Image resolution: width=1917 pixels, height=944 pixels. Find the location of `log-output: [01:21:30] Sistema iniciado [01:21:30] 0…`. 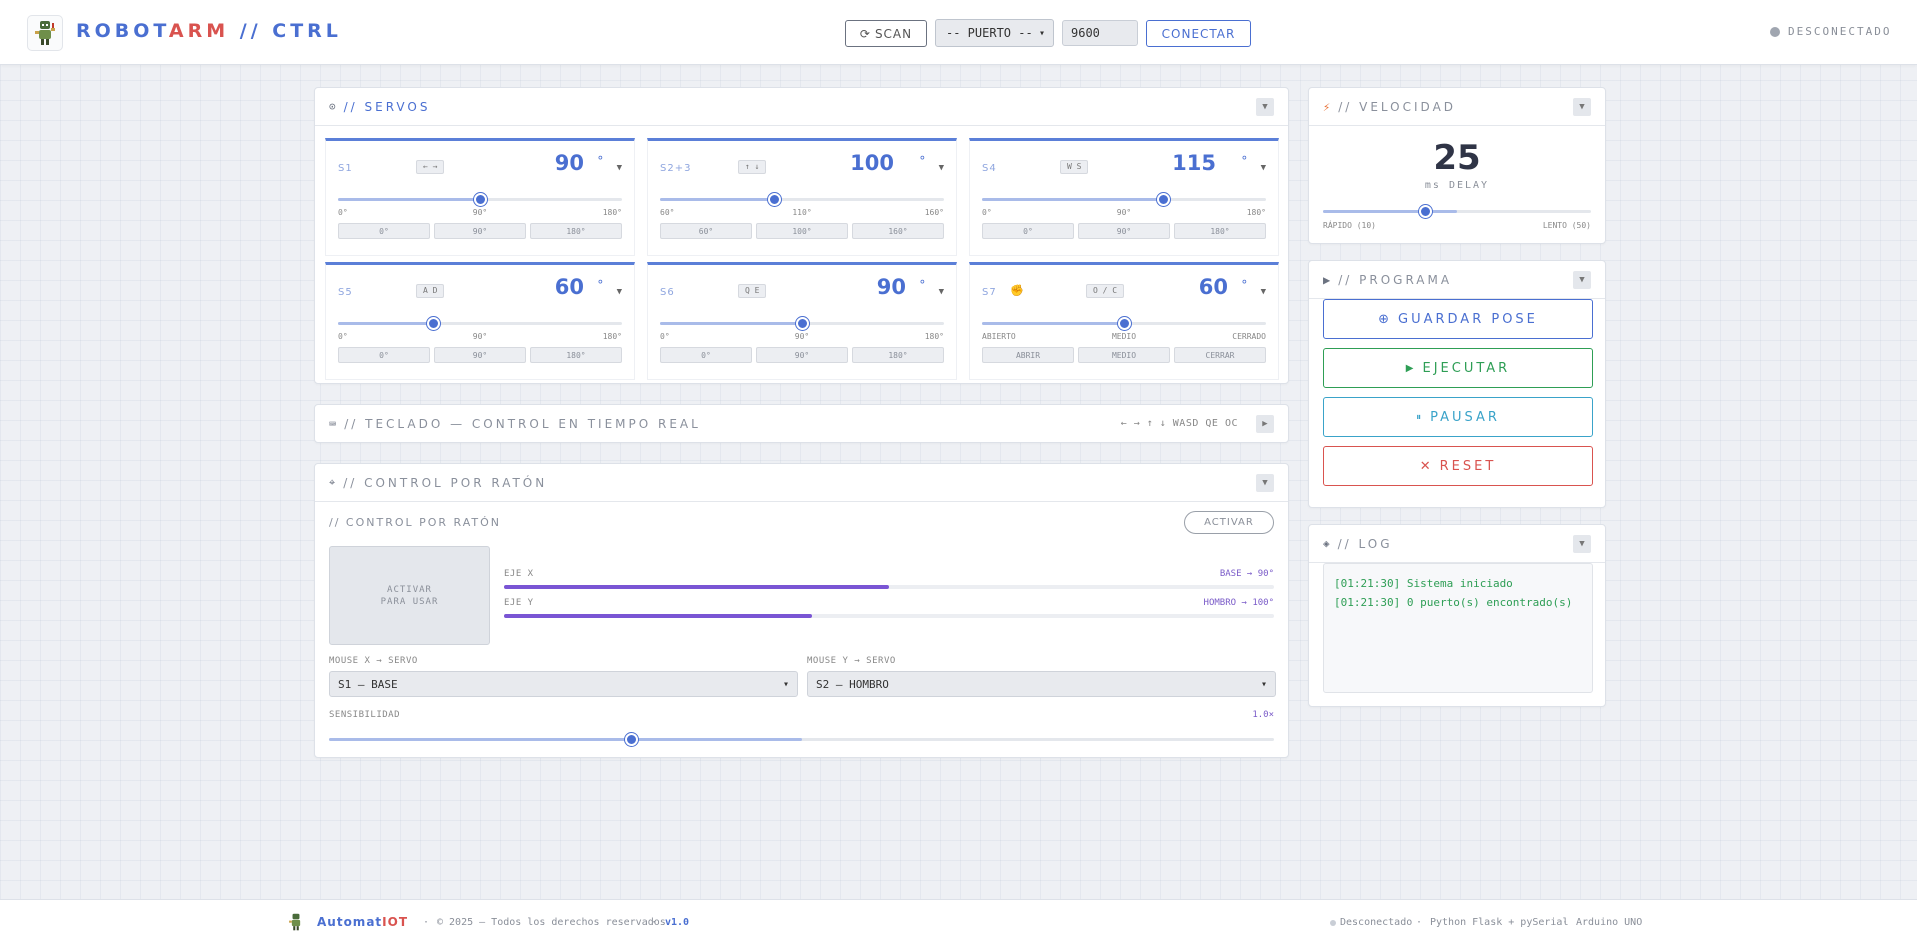

log-output: [01:21:30] Sistema iniciado [01:21:30] 0… is located at coordinates (1458, 628).